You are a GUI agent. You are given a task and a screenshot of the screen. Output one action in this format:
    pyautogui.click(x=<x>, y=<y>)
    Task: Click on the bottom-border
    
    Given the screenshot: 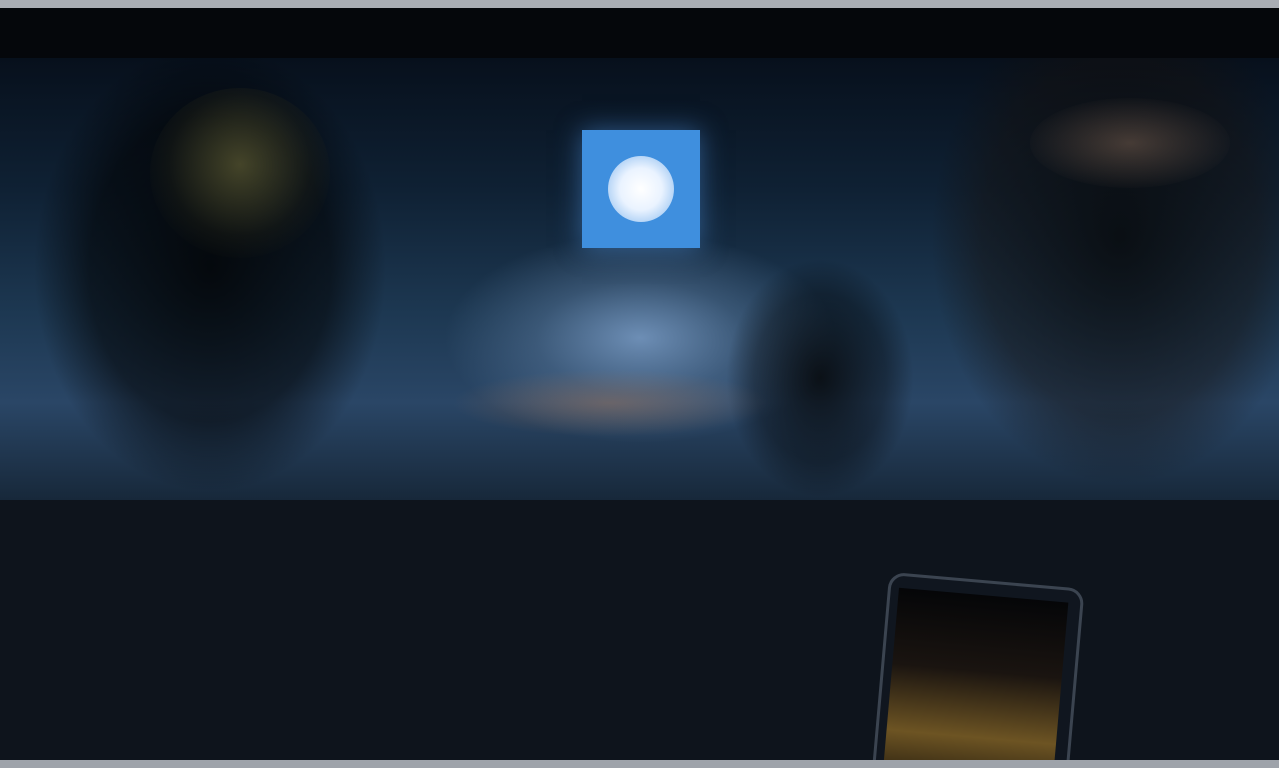 What is the action you would take?
    pyautogui.click(x=639, y=764)
    